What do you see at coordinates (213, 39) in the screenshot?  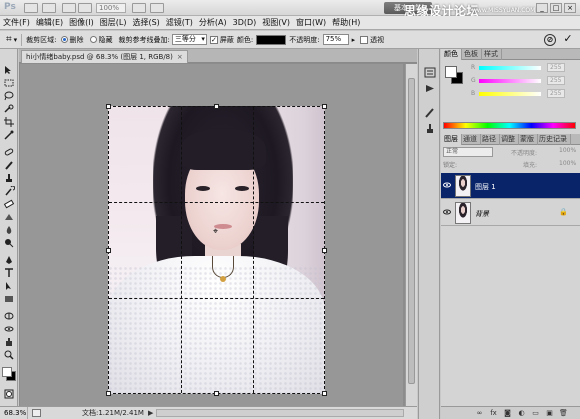 I see `shield-checkbox: ✓` at bounding box center [213, 39].